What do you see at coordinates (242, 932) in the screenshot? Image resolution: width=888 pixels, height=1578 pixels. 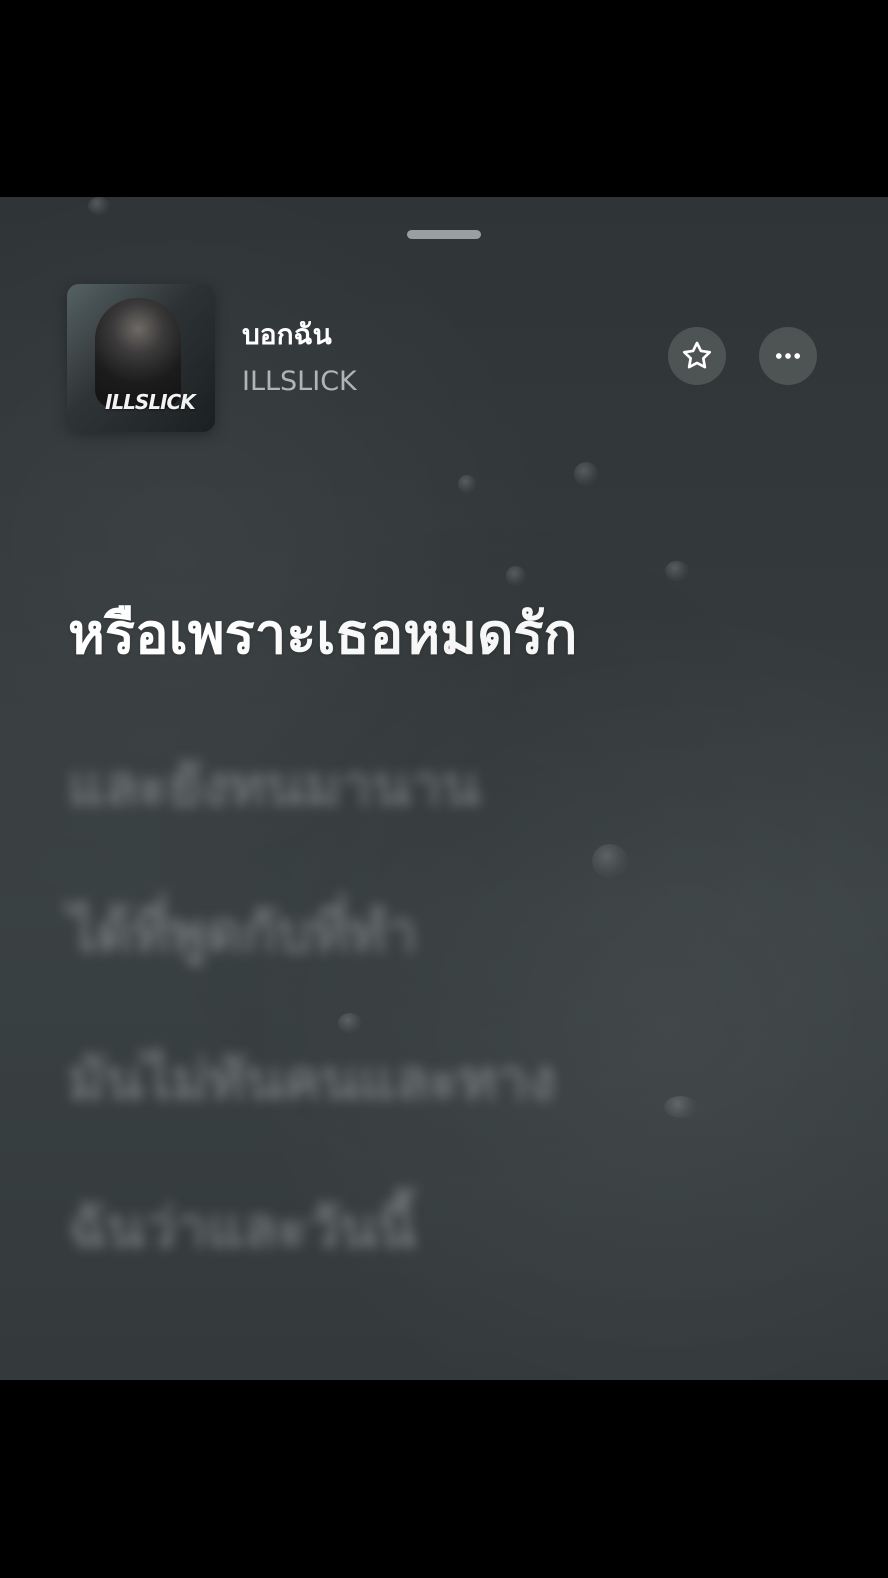 I see `upcoming-lyric-line: ได้ที่พูดกับที่ทำ` at bounding box center [242, 932].